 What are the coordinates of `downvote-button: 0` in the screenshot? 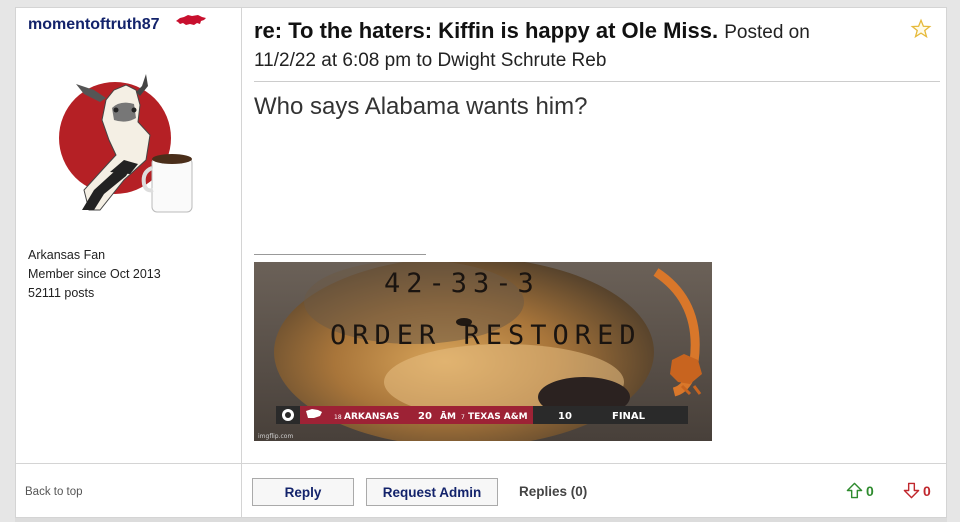 It's located at (917, 490).